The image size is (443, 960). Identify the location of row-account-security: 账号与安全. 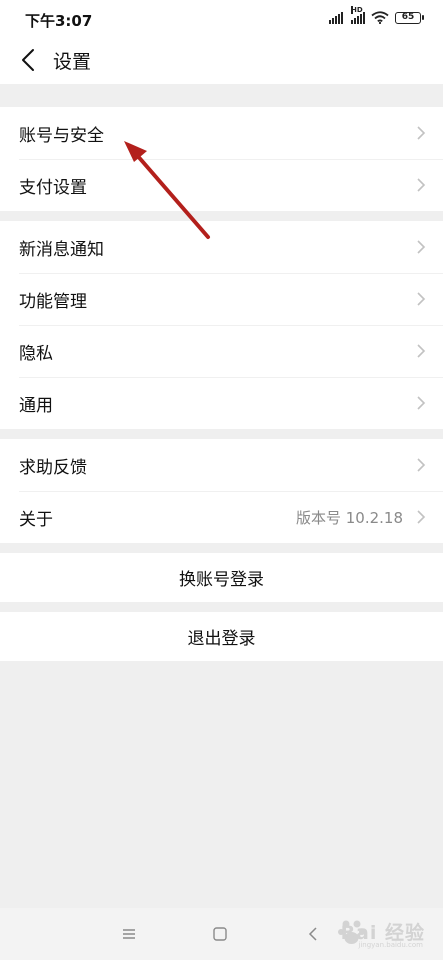
(221, 133).